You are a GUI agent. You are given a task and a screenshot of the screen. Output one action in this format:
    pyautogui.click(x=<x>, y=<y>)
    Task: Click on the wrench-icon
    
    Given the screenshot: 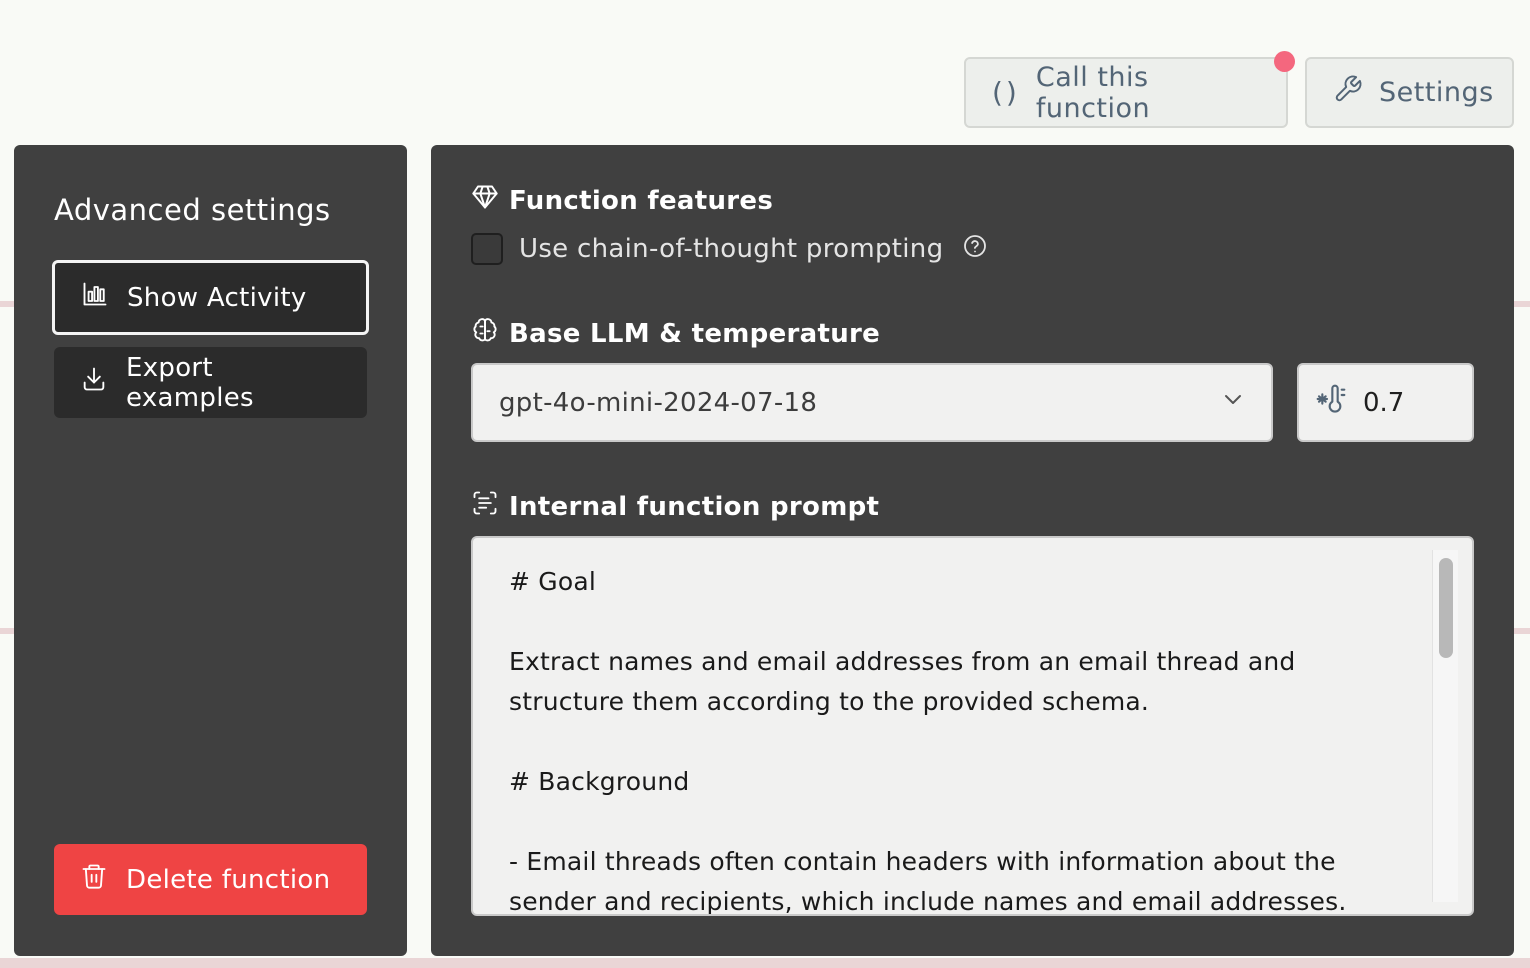 What is the action you would take?
    pyautogui.click(x=1348, y=92)
    